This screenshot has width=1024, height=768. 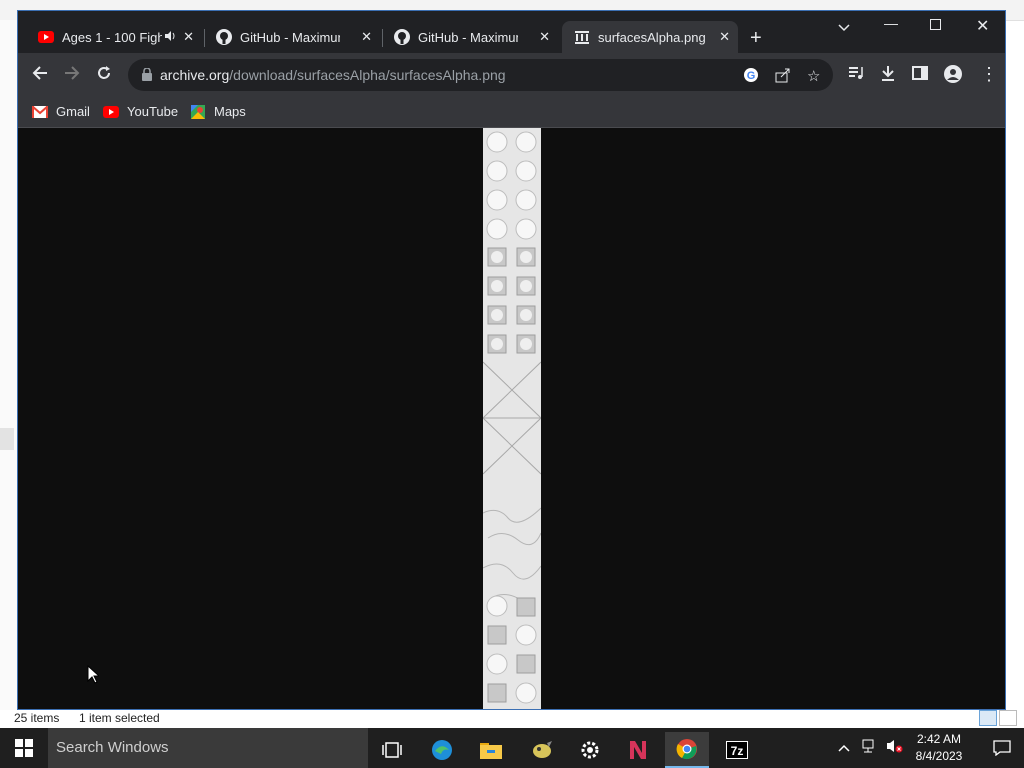 I want to click on bookmark-gmail: Gmail, so click(x=61, y=111).